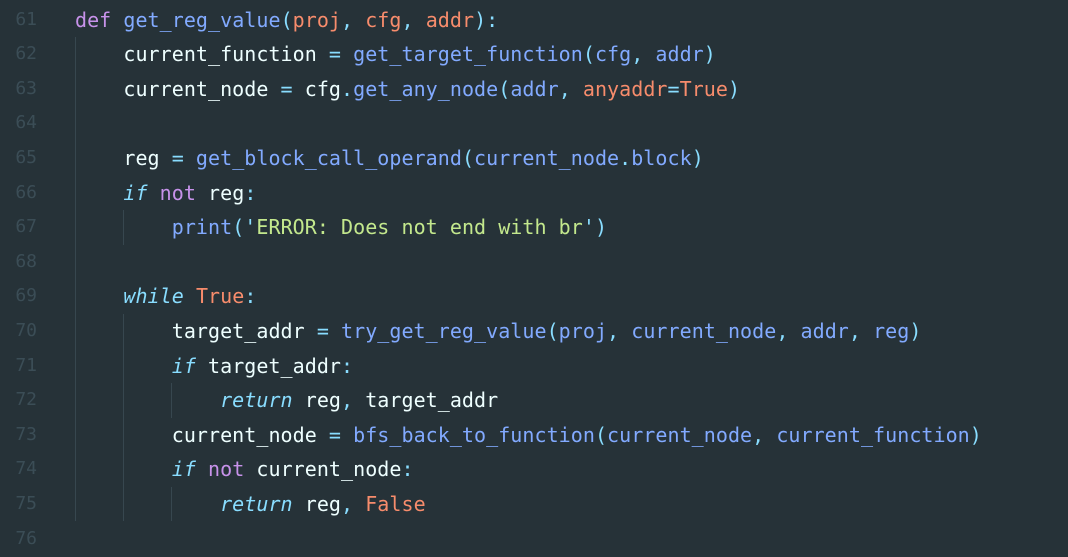 Image resolution: width=1068 pixels, height=557 pixels. I want to click on line-code: if not current_node:, so click(244, 469).